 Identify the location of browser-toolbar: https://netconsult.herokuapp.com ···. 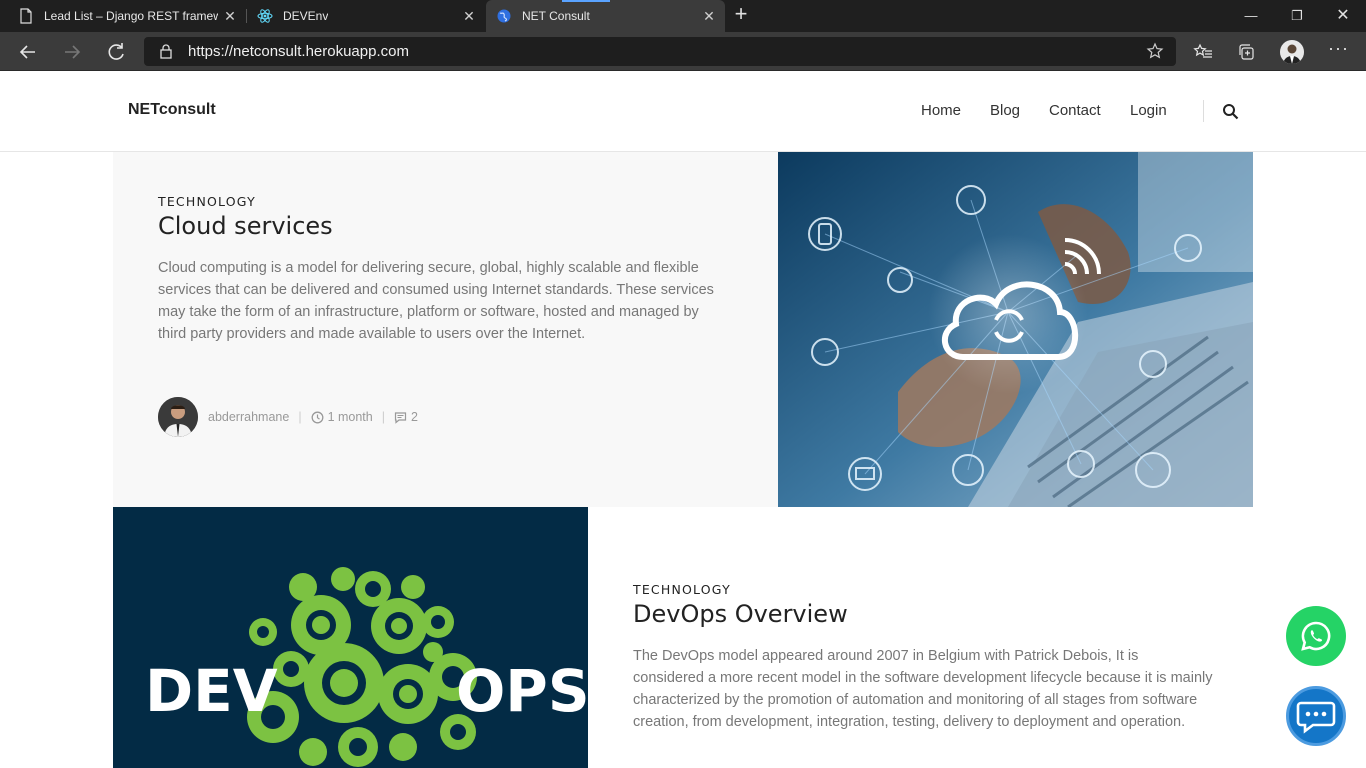
(683, 51).